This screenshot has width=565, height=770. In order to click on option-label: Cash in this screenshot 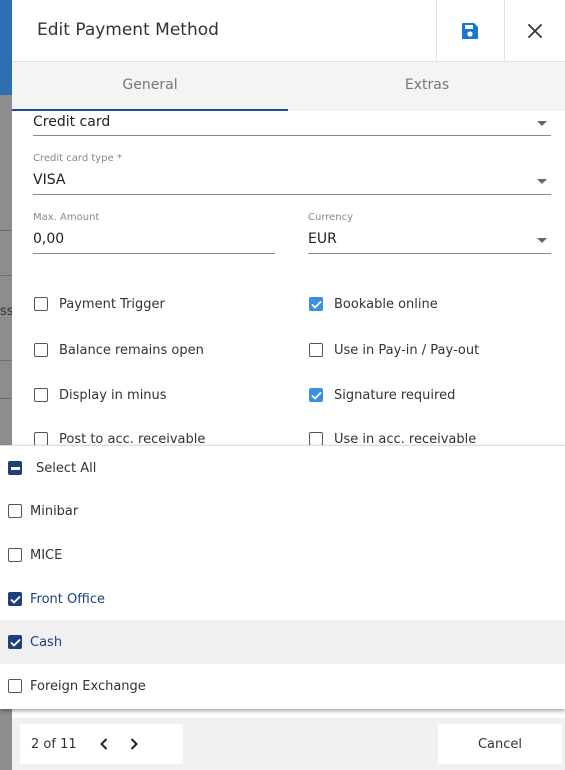, I will do `click(46, 642)`.